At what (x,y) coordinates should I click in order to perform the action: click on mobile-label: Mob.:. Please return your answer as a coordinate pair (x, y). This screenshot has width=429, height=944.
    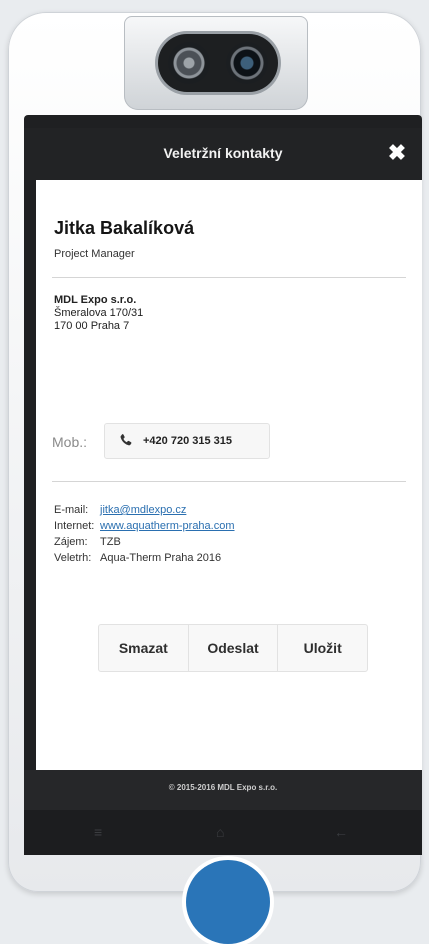
    Looking at the image, I should click on (70, 442).